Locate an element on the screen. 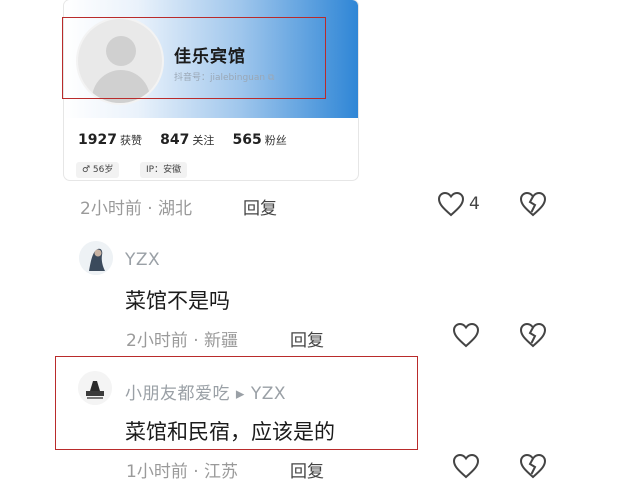  profile-avatar is located at coordinates (120, 61).